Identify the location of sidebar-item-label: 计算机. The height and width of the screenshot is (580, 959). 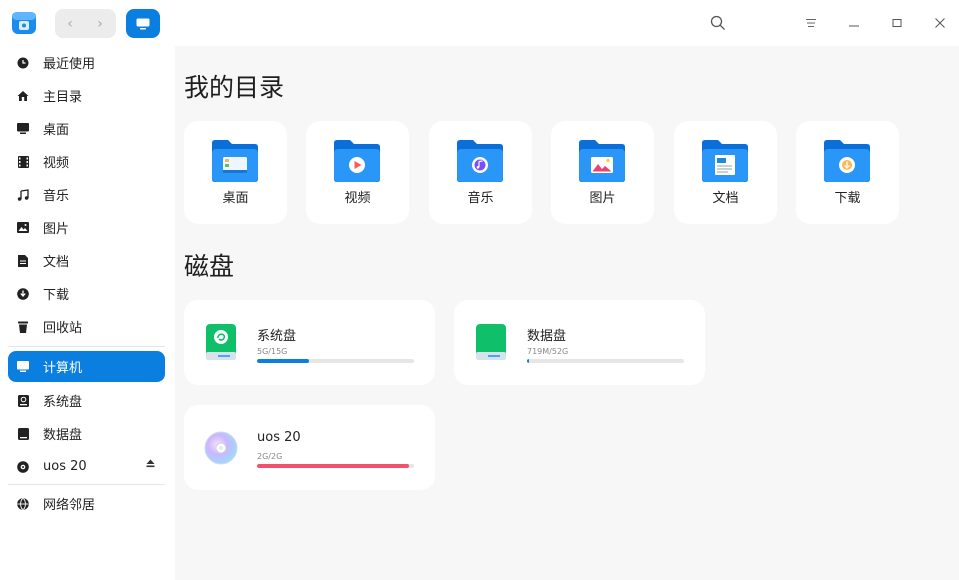
(63, 368).